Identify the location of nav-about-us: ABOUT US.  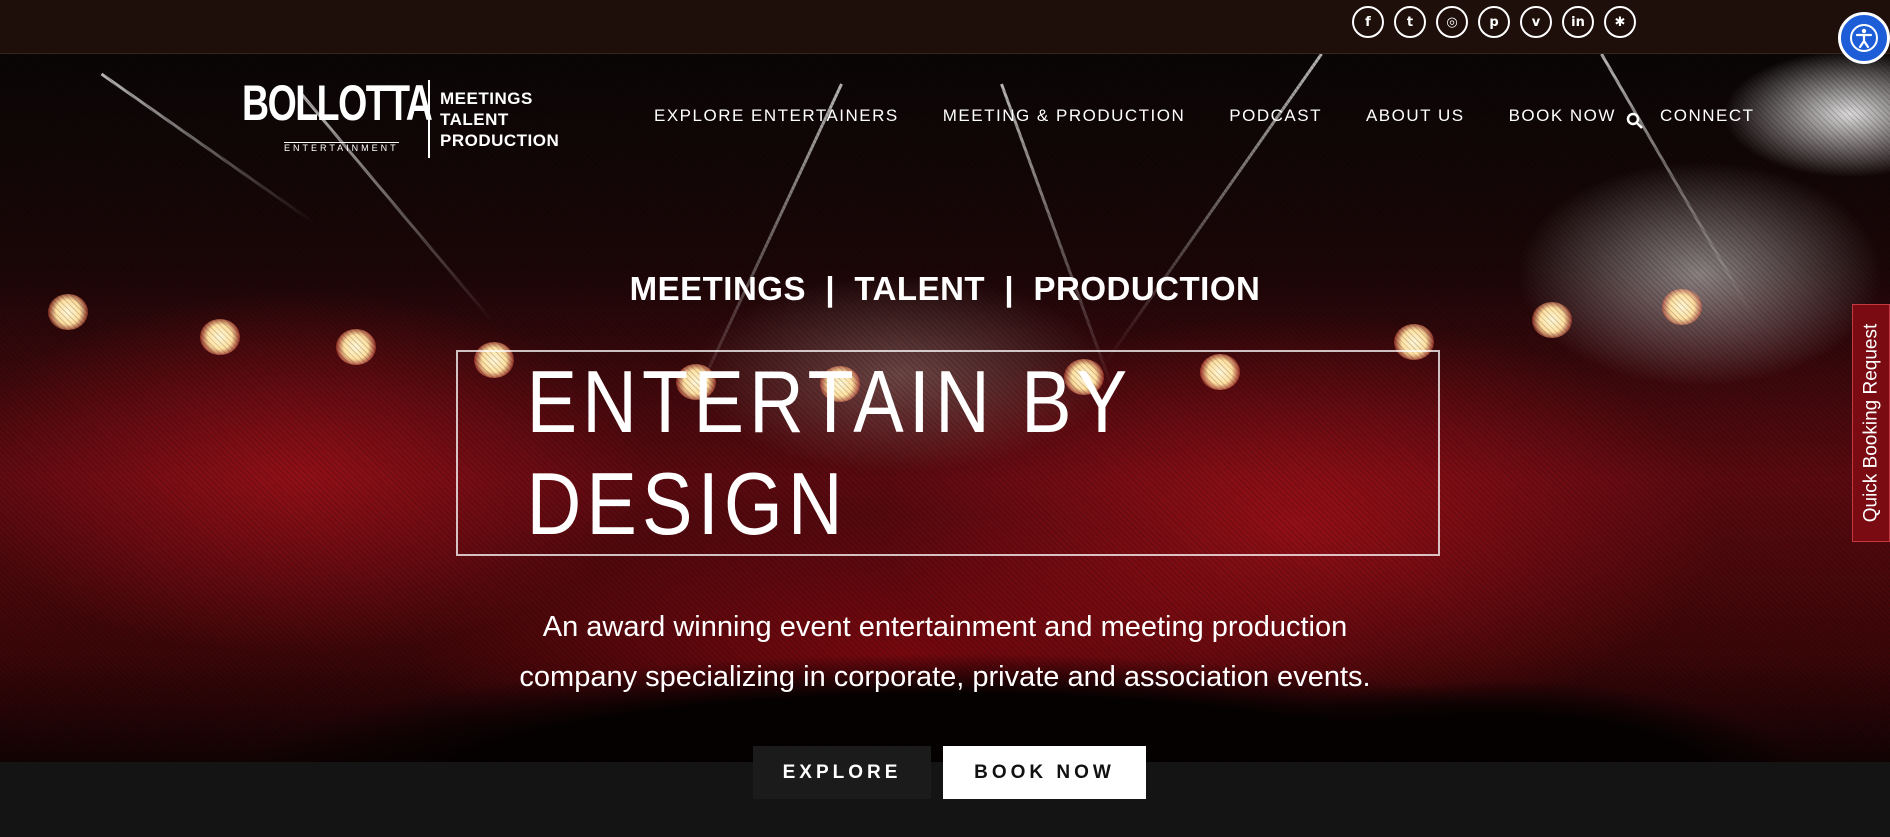
(1415, 116).